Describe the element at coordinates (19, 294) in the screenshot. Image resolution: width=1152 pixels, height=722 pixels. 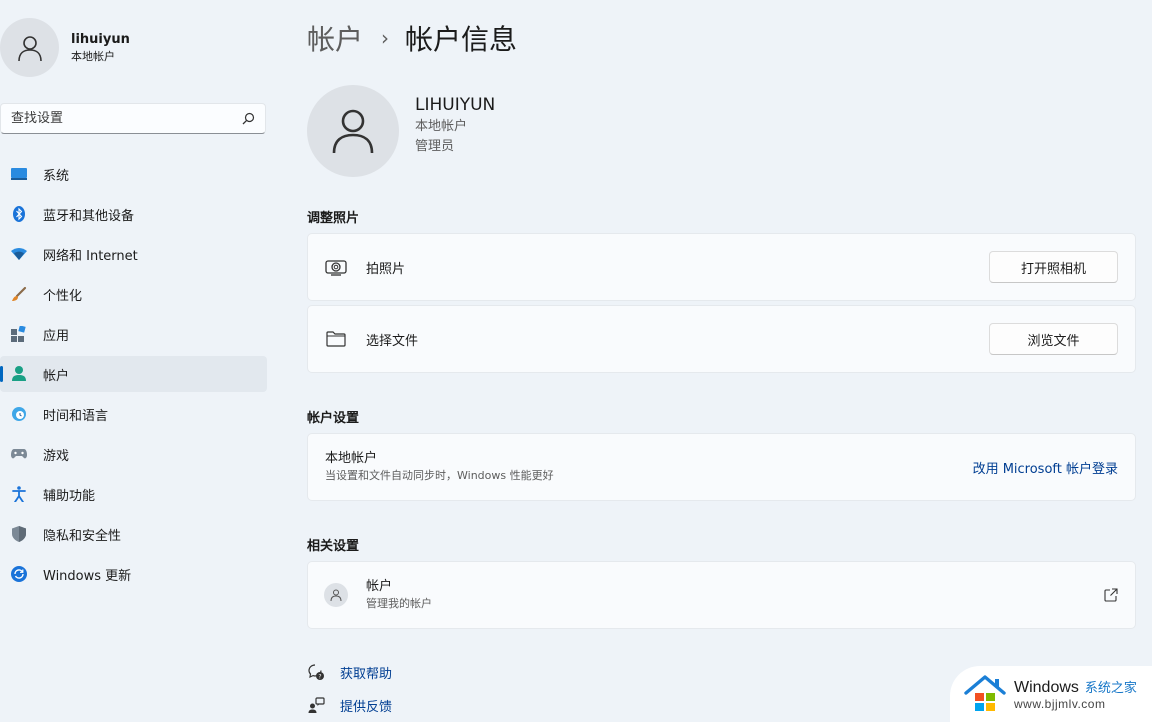
I see `brush-icon` at that location.